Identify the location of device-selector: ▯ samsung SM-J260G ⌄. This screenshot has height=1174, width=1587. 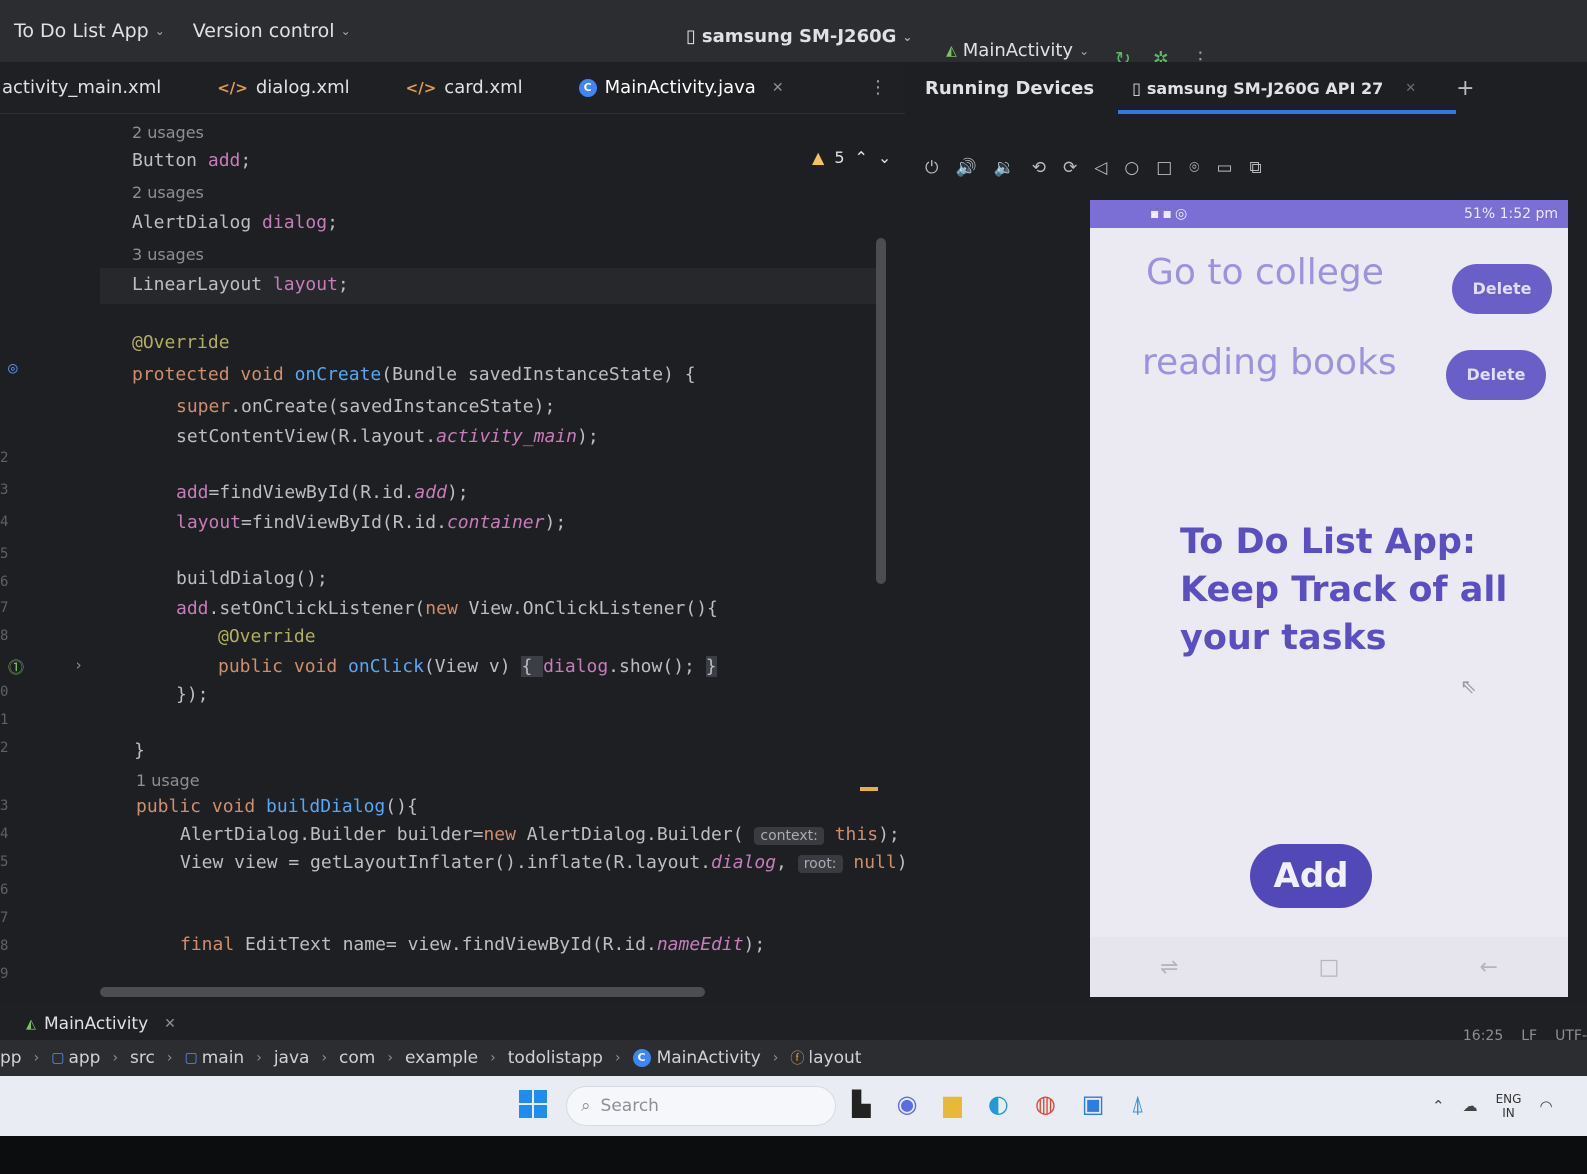
(799, 36).